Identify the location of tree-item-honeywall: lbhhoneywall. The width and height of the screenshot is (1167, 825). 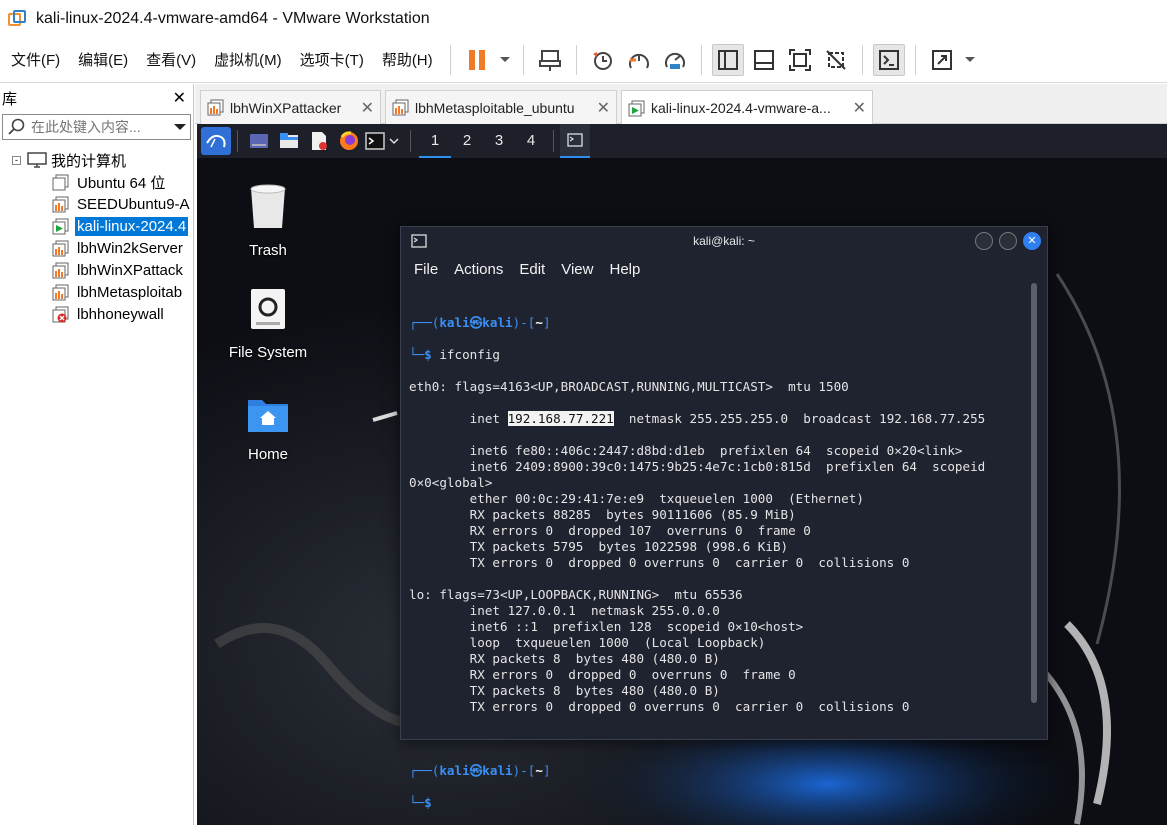
(96, 314).